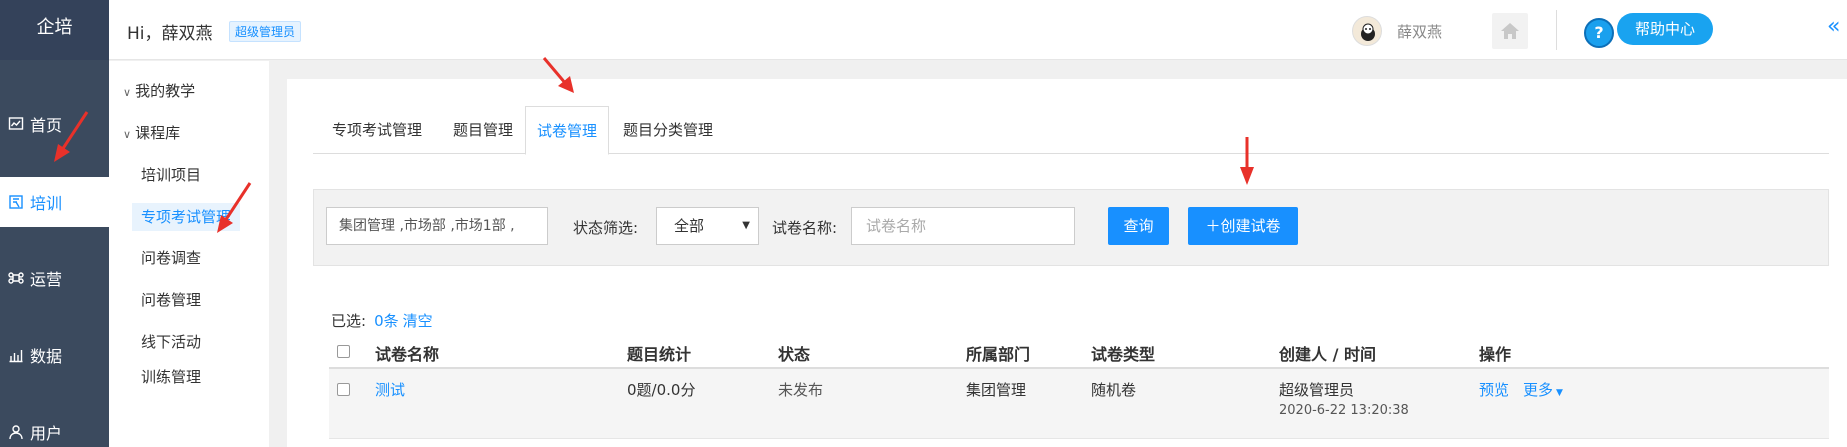  I want to click on bar-chart-icon, so click(16, 356).